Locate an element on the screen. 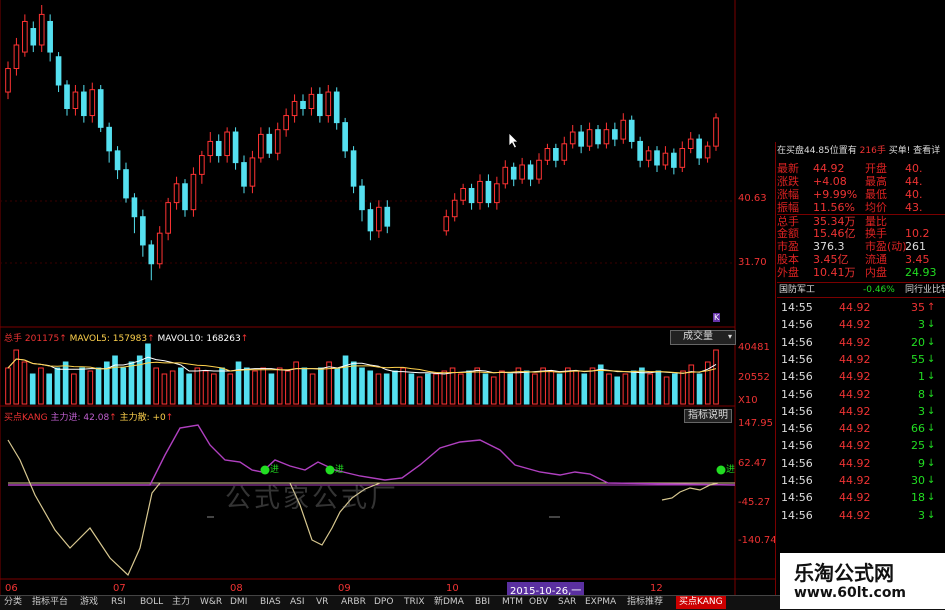 This screenshot has width=945, height=610. tab-14: 新DMA is located at coordinates (449, 602).